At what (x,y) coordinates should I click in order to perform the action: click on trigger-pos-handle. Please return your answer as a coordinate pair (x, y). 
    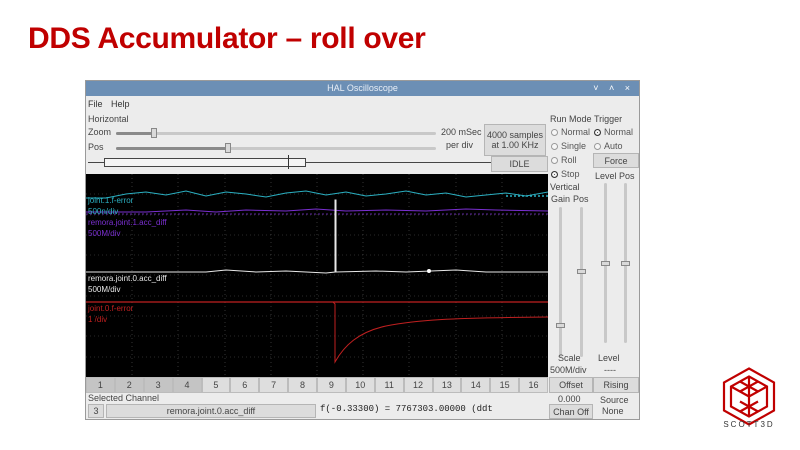
    Looking at the image, I should click on (625, 263).